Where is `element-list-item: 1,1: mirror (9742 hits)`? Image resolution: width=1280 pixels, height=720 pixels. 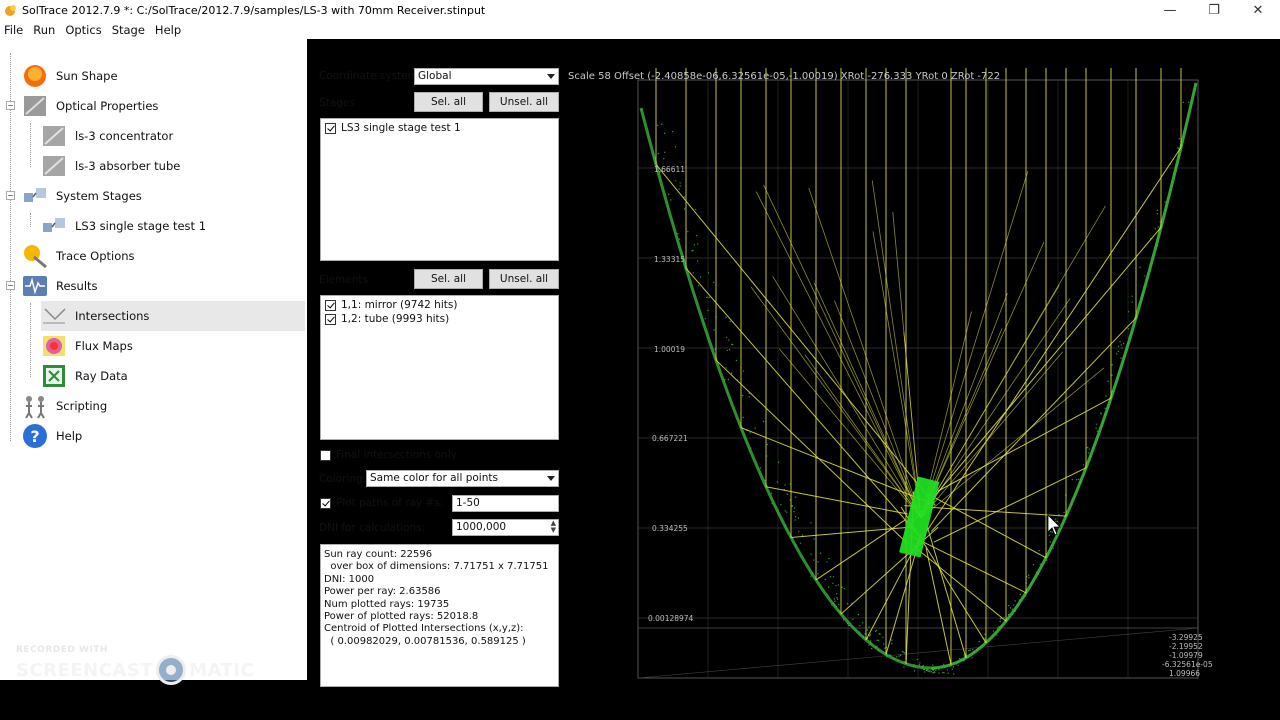 element-list-item: 1,1: mirror (9742 hits) is located at coordinates (391, 305).